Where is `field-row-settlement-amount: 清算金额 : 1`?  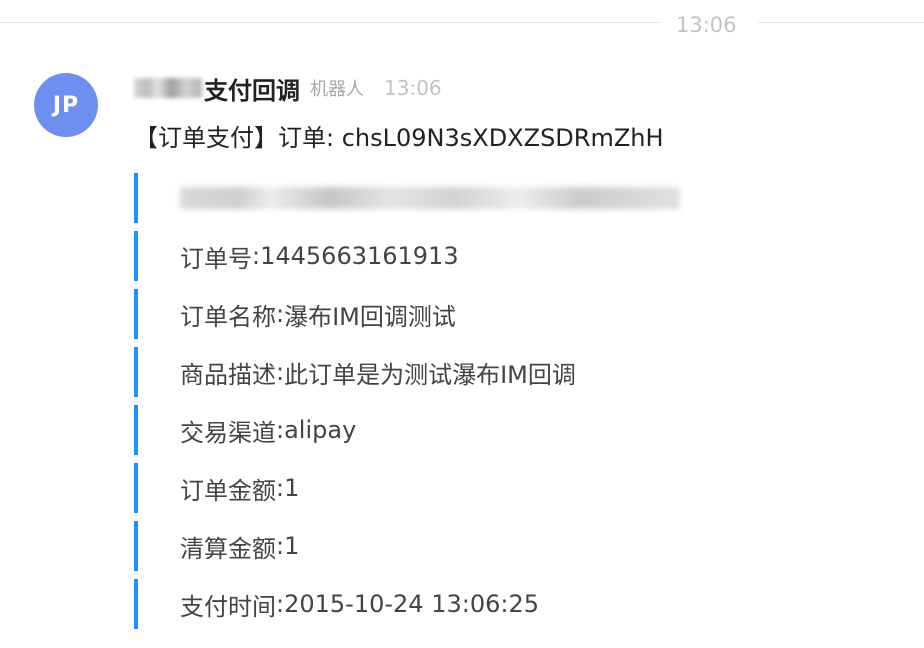
field-row-settlement-amount: 清算金额 : 1 is located at coordinates (484, 546).